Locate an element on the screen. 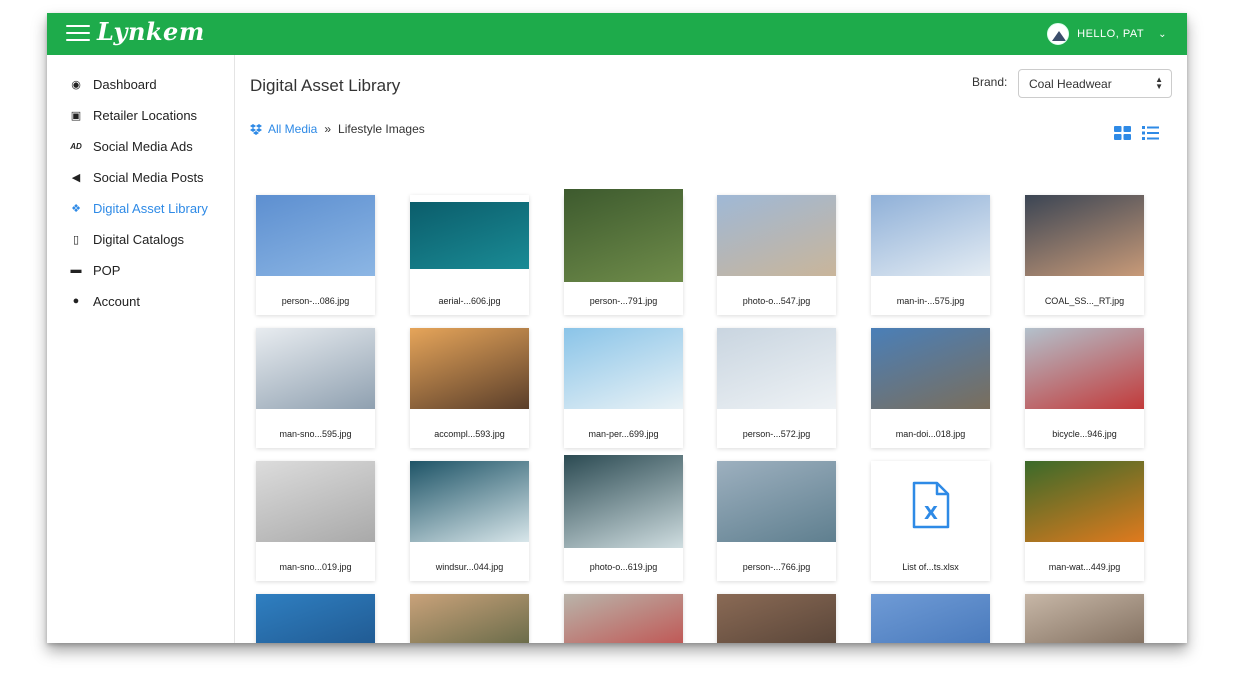  user-menu: HELLO, PAT ⌄ is located at coordinates (1107, 34).